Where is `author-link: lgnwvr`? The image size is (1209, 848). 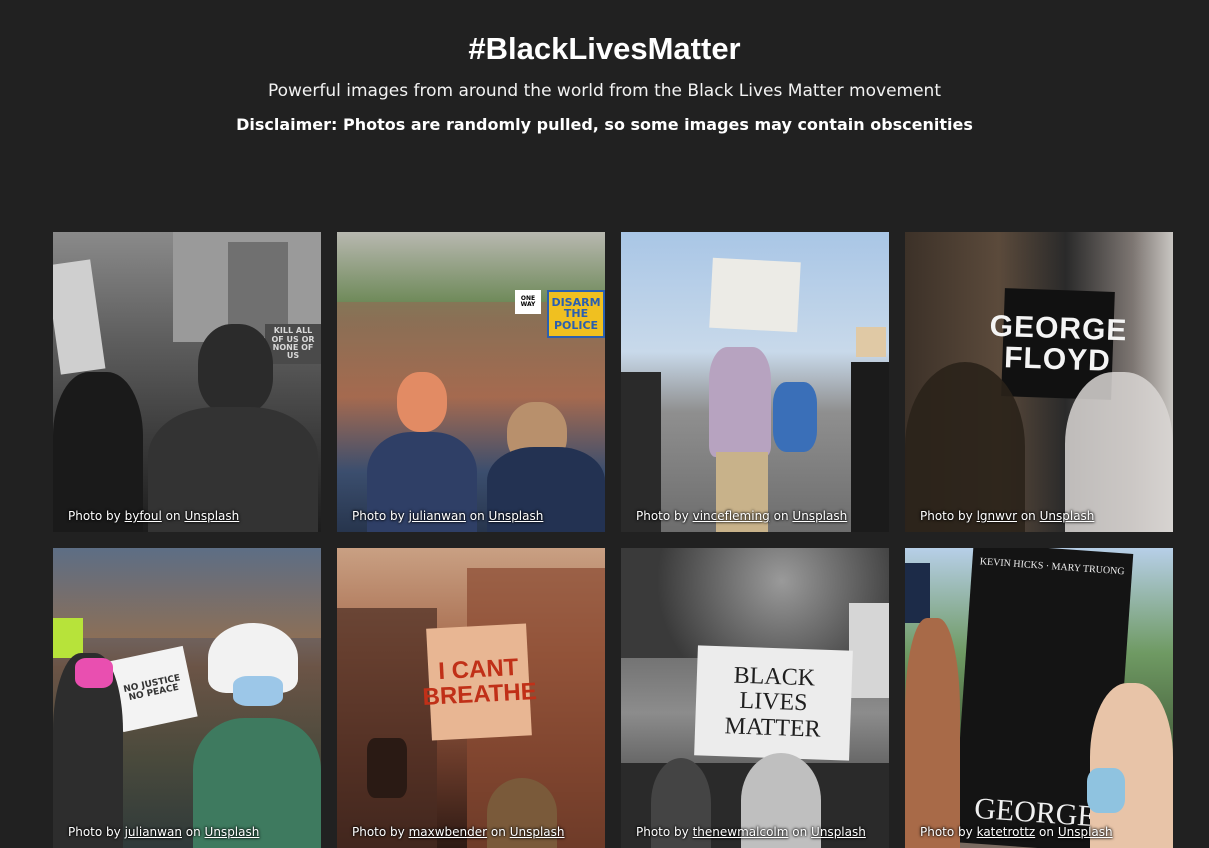
author-link: lgnwvr is located at coordinates (997, 516).